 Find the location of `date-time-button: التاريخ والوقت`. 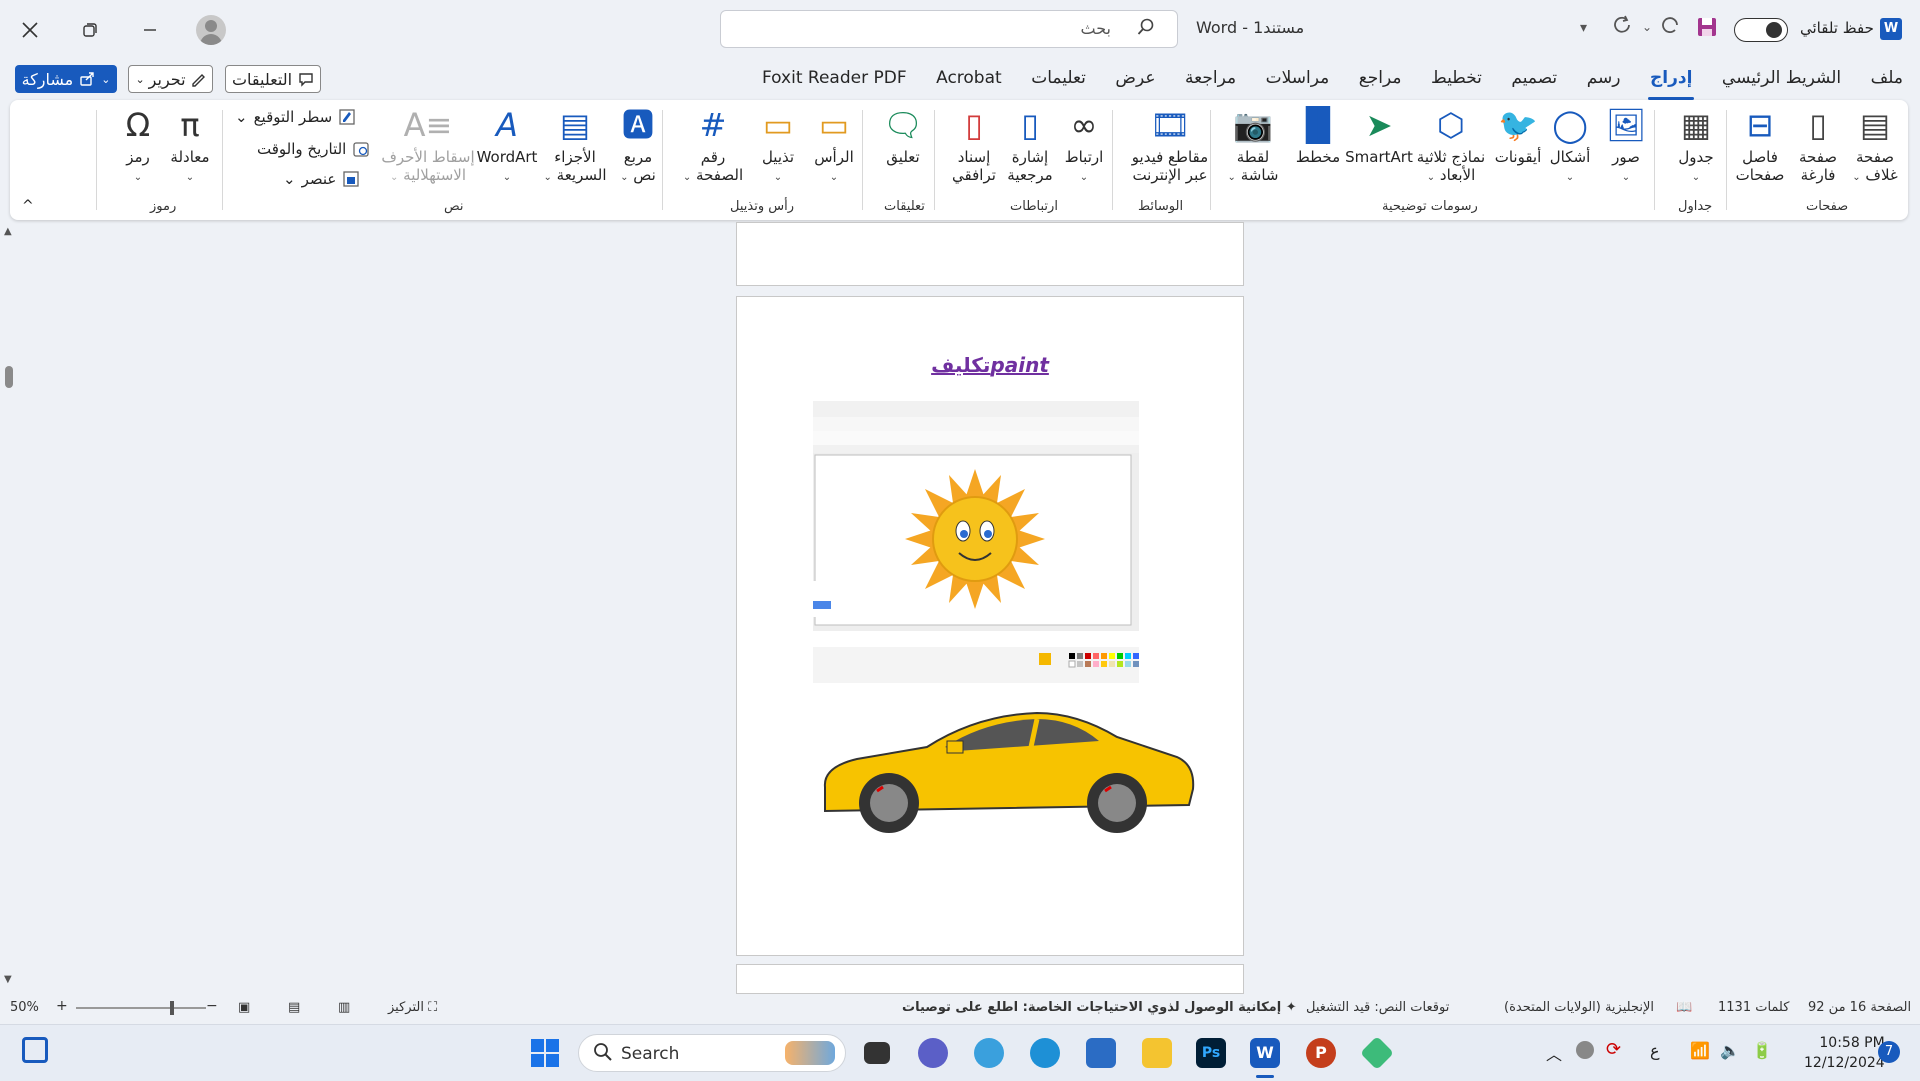

date-time-button: التاريخ والوقت is located at coordinates (313, 149).